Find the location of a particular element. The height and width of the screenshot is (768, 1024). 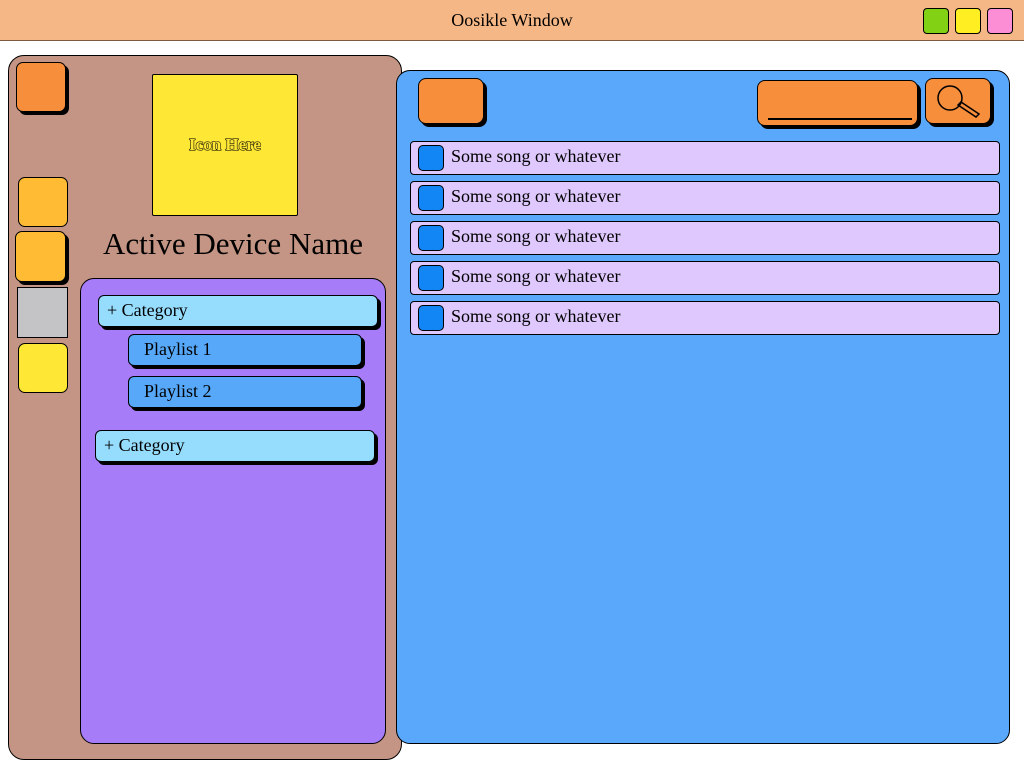

icon-placeholder-label: Icon Here is located at coordinates (225, 145).